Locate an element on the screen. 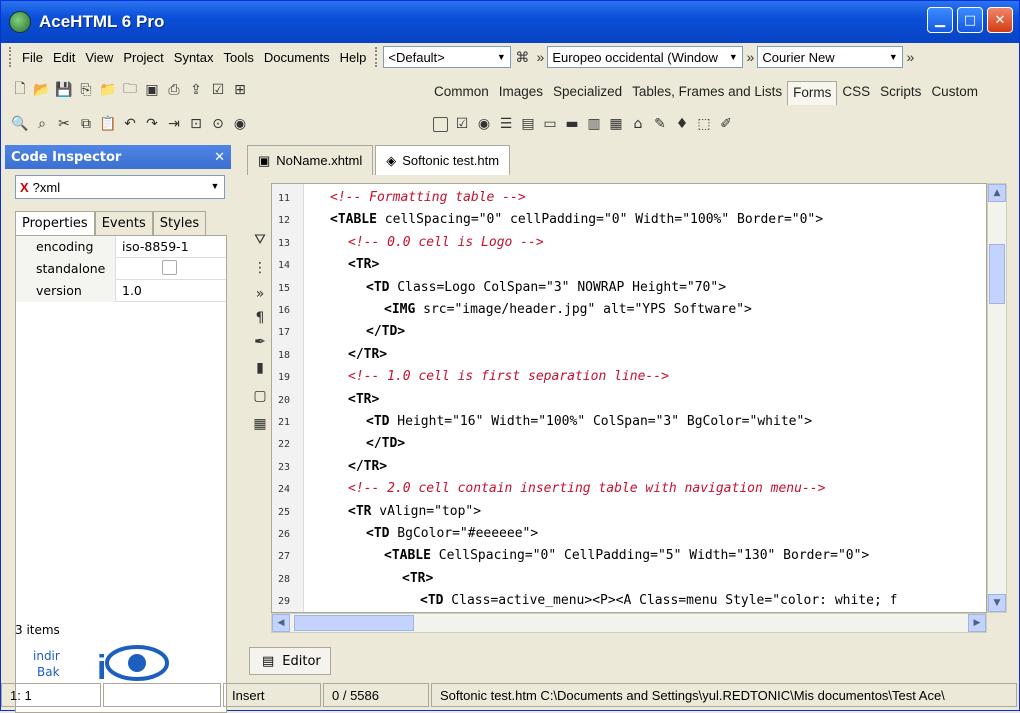  close-icon: ✕ is located at coordinates (219, 157).